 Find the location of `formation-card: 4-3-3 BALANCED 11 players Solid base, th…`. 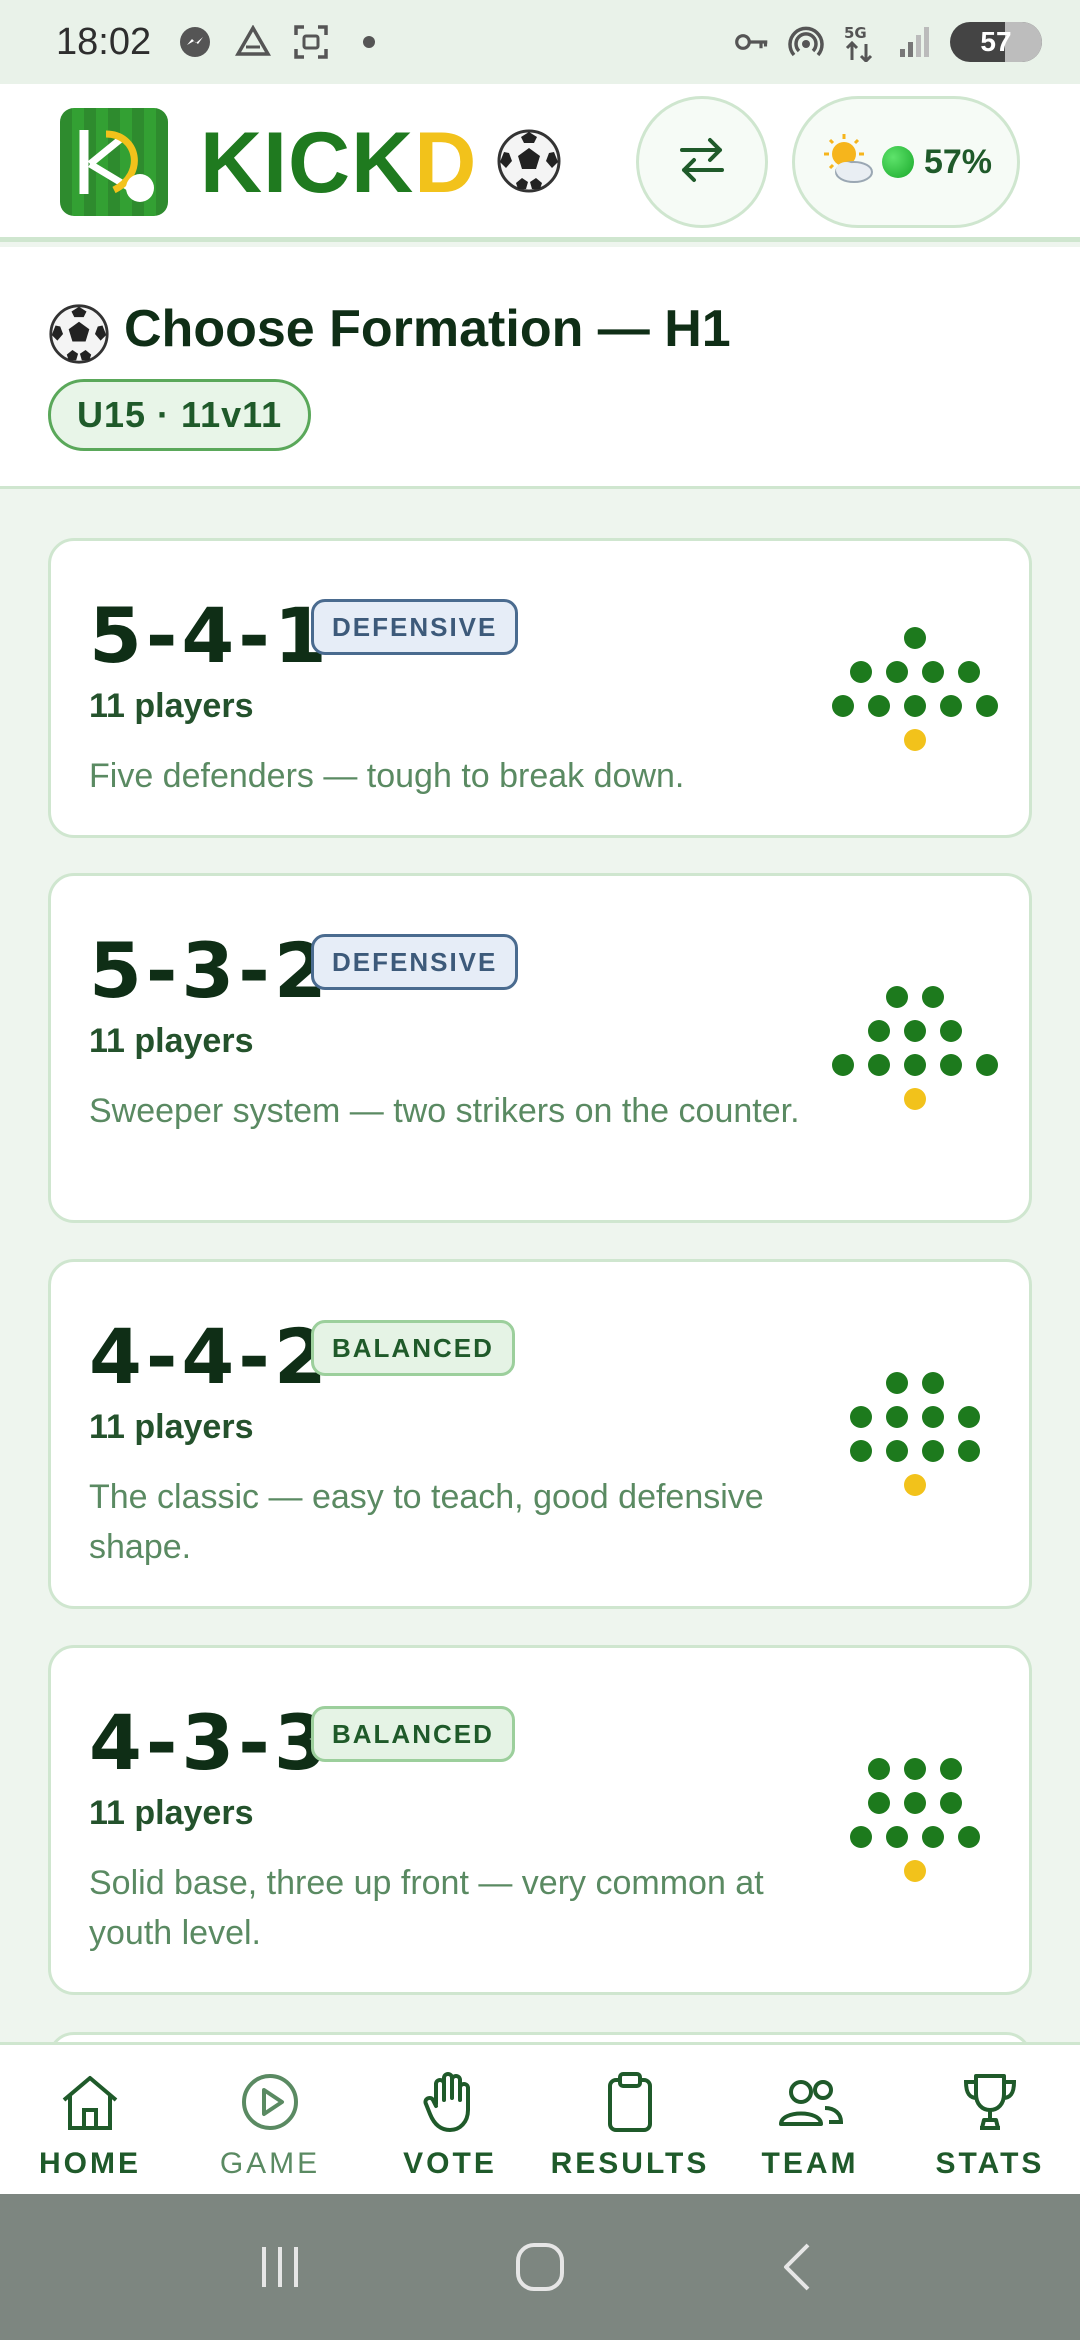

formation-card: 4-3-3 BALANCED 11 players Solid base, th… is located at coordinates (540, 1820).